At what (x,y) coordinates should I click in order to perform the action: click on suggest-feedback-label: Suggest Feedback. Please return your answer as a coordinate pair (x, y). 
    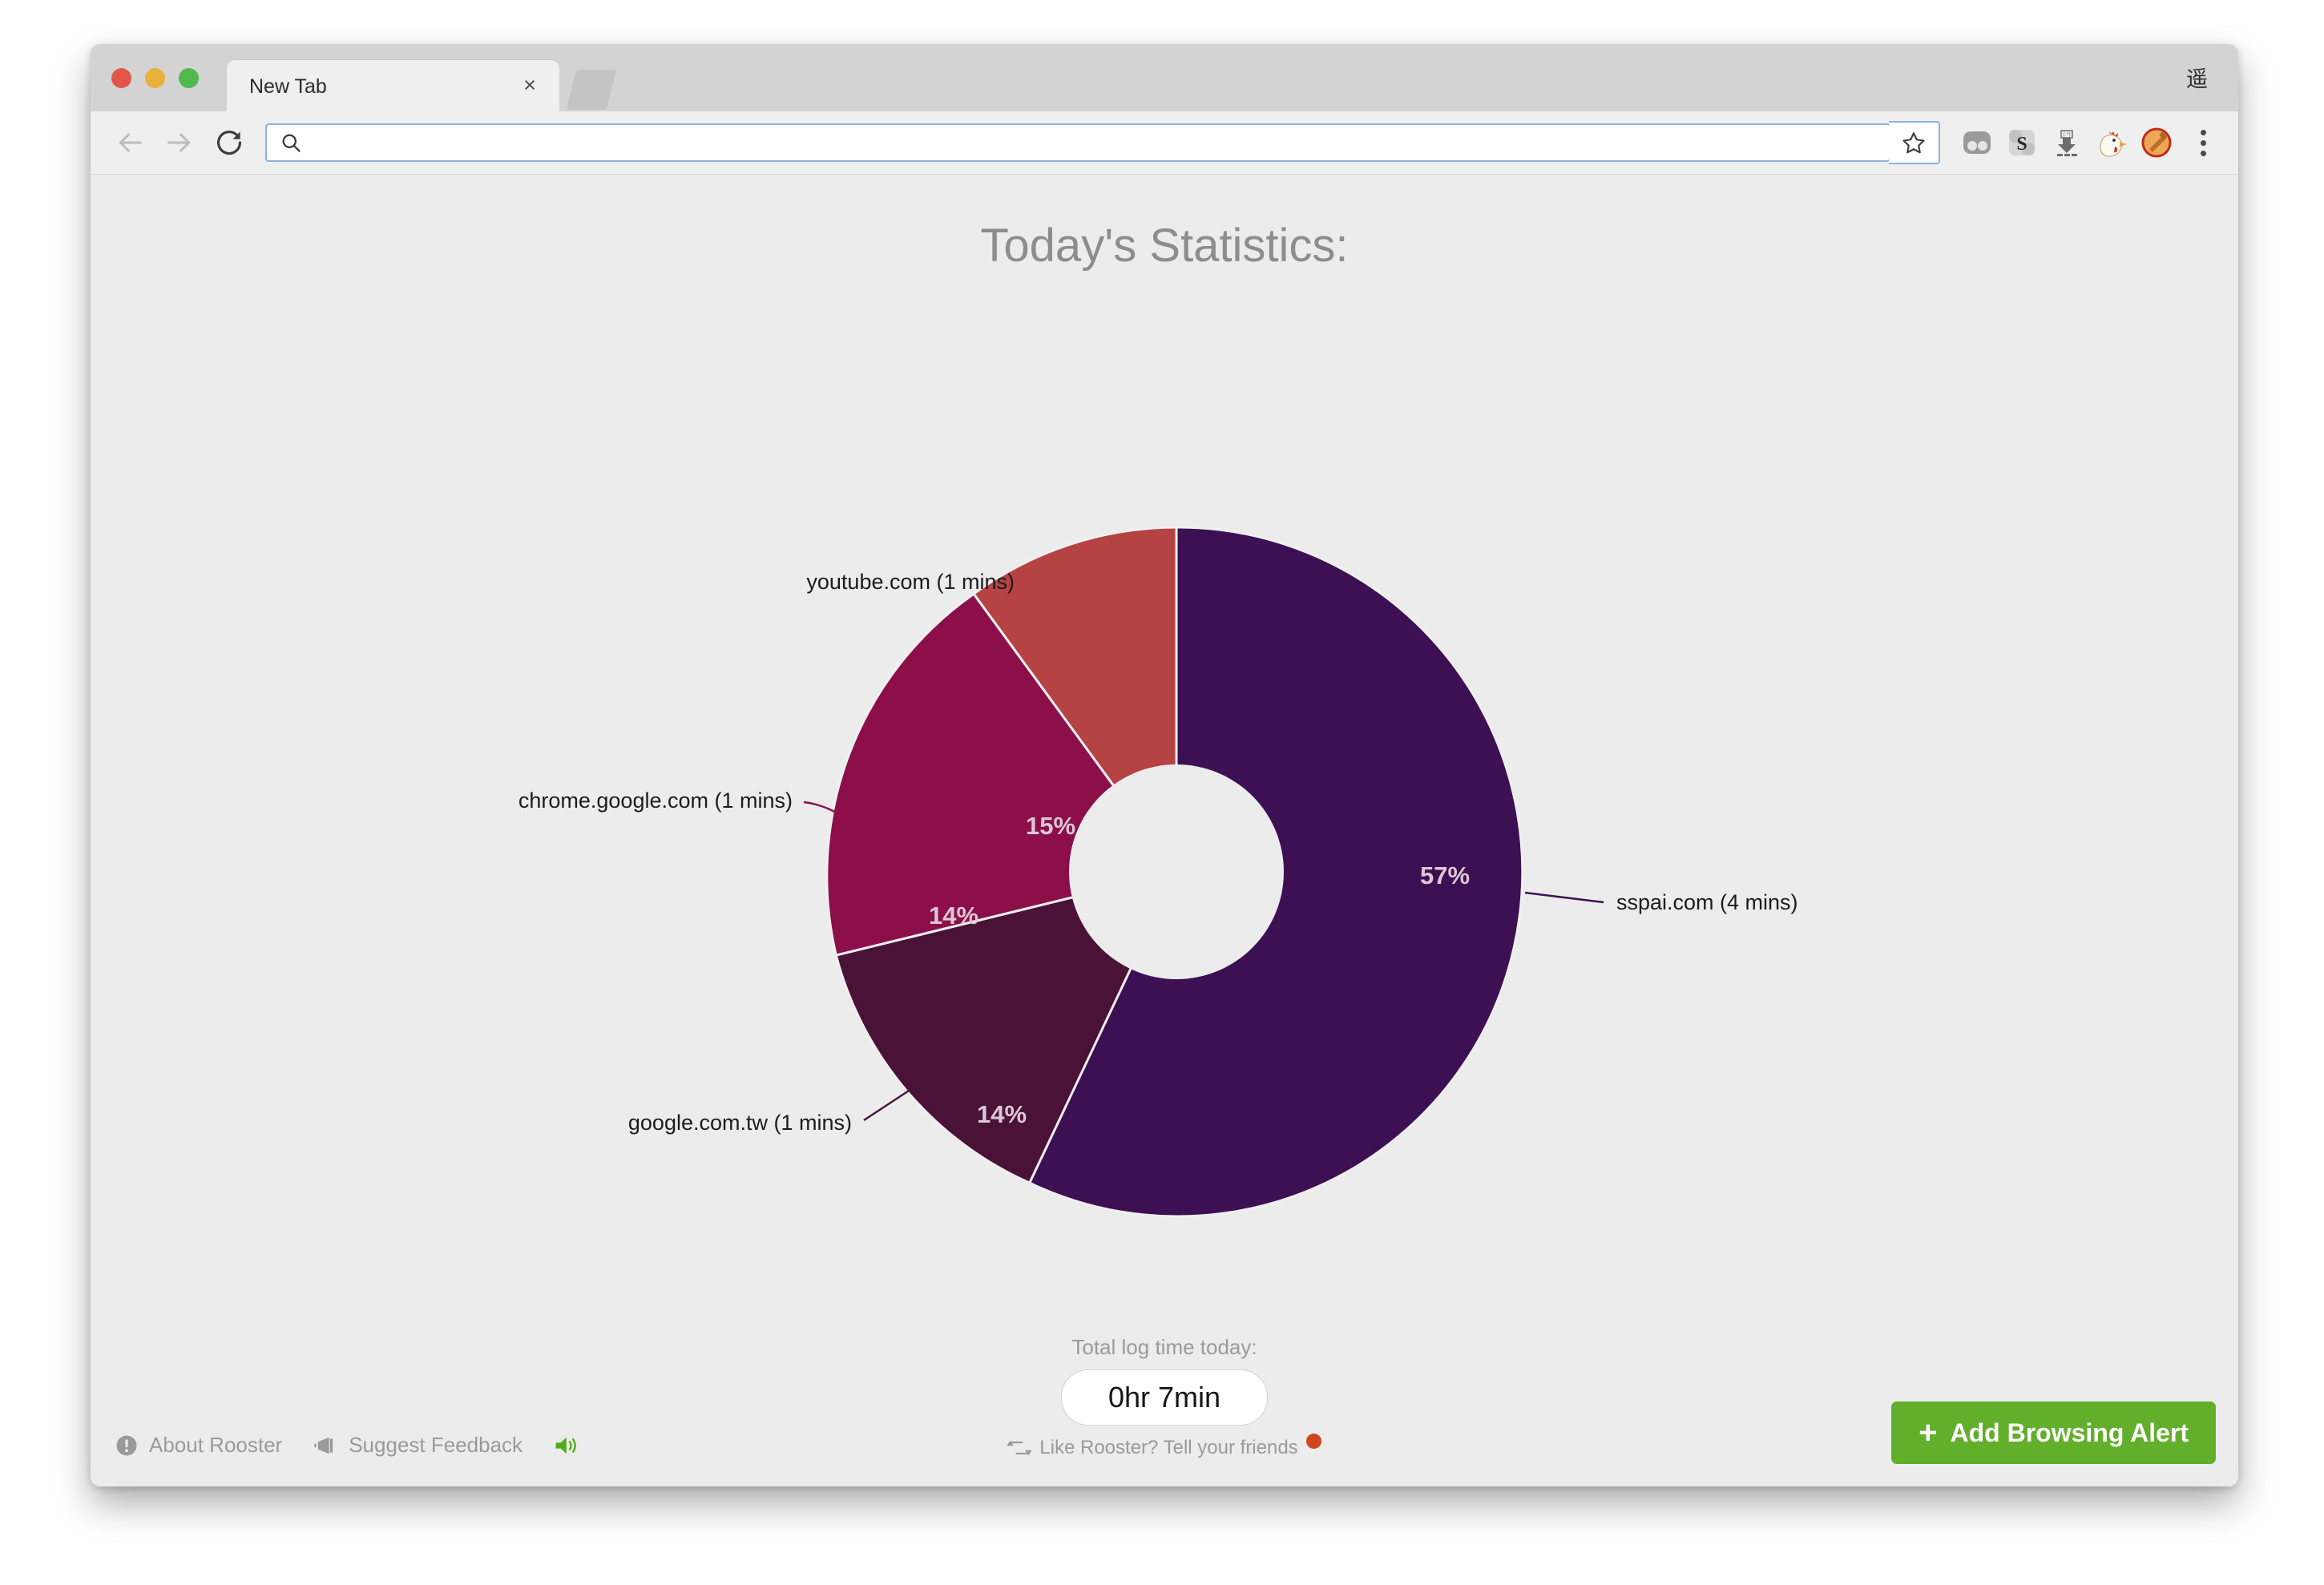
    Looking at the image, I should click on (436, 1445).